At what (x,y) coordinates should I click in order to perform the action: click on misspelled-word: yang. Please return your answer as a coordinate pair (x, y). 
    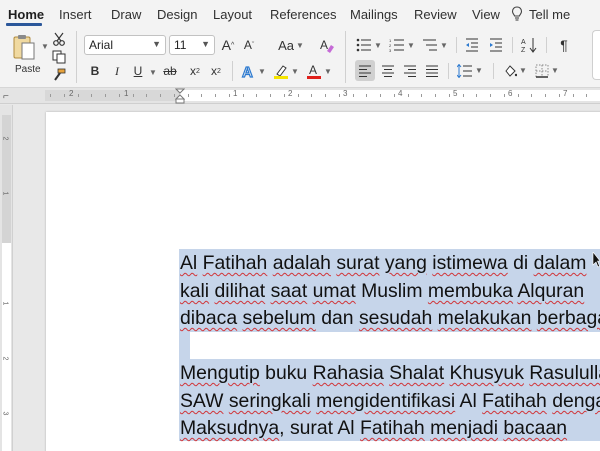
    Looking at the image, I should click on (405, 263).